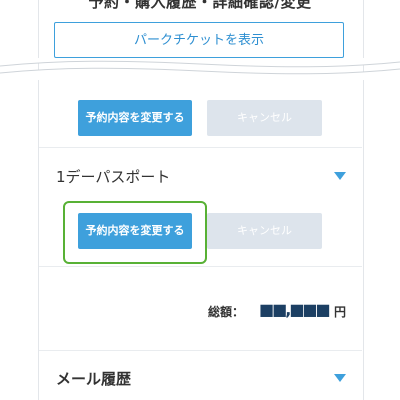  What do you see at coordinates (264, 231) in the screenshot?
I see `cancel-button-2: キャンセル` at bounding box center [264, 231].